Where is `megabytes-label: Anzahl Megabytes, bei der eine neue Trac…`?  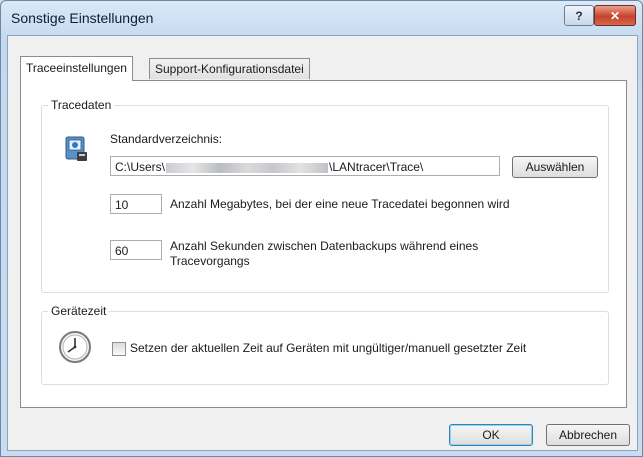
megabytes-label: Anzahl Megabytes, bei der eine neue Trac… is located at coordinates (340, 204).